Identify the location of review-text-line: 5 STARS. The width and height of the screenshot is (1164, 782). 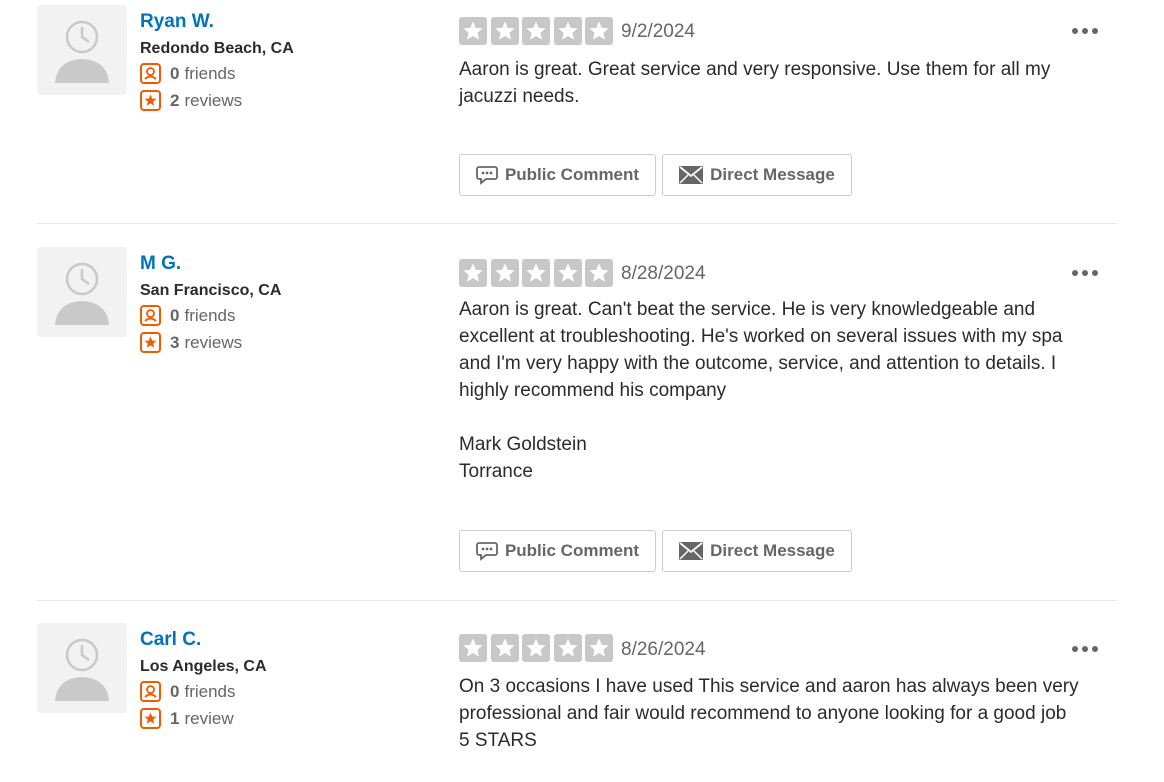
(498, 740).